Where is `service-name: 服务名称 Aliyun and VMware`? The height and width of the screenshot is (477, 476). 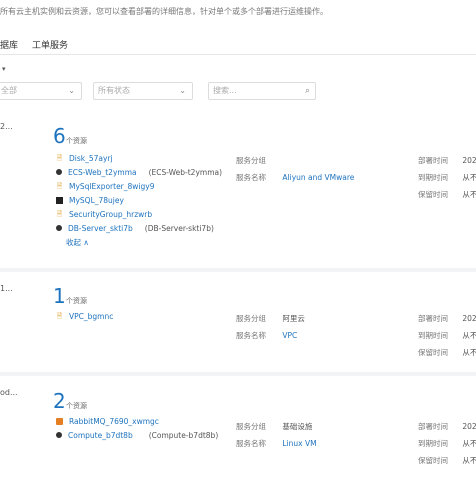 service-name: 服务名称 Aliyun and VMware is located at coordinates (295, 177).